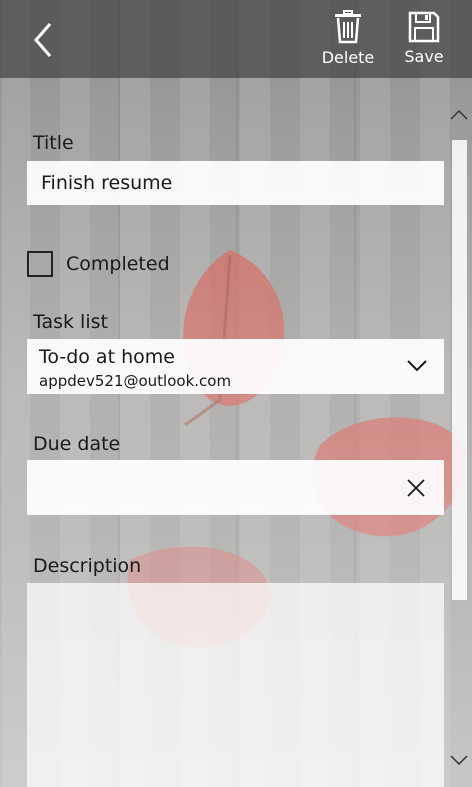 Image resolution: width=472 pixels, height=787 pixels. What do you see at coordinates (235, 366) in the screenshot?
I see `task-list-dropdown: To-do at home appdev521@outlook.com` at bounding box center [235, 366].